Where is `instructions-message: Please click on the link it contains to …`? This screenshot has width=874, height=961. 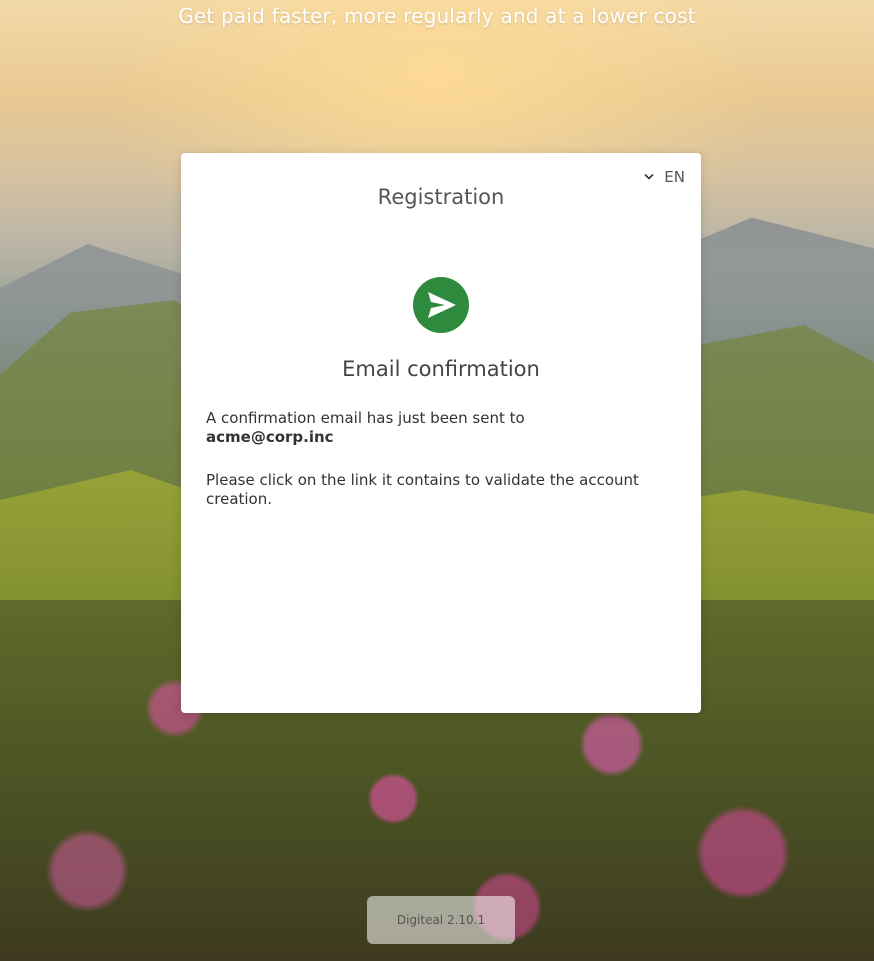 instructions-message: Please click on the link it contains to … is located at coordinates (422, 489).